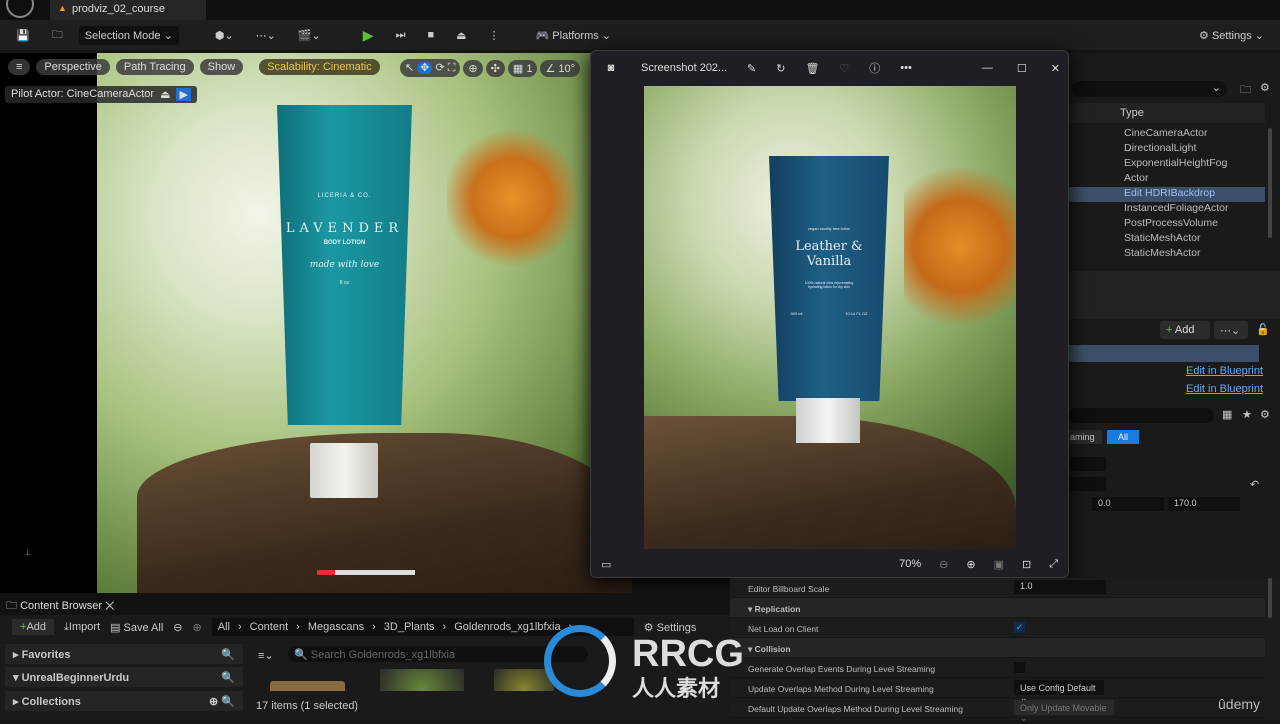 This screenshot has width=1280, height=724. What do you see at coordinates (1231, 35) in the screenshot?
I see `settings-button: ⚙ Settings ⌄` at bounding box center [1231, 35].